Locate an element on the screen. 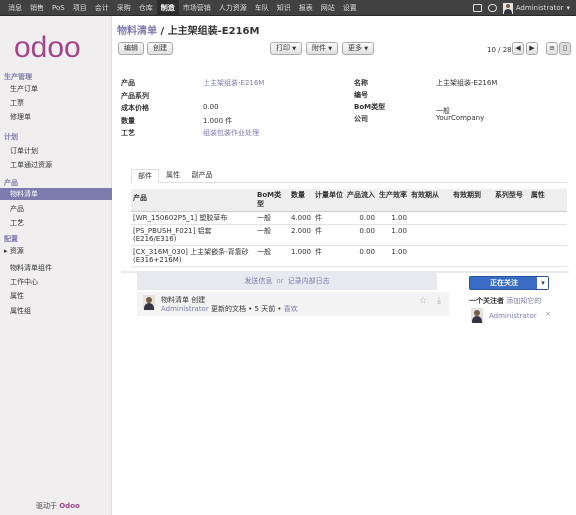  sidebar-item: 产品 is located at coordinates (17, 209).